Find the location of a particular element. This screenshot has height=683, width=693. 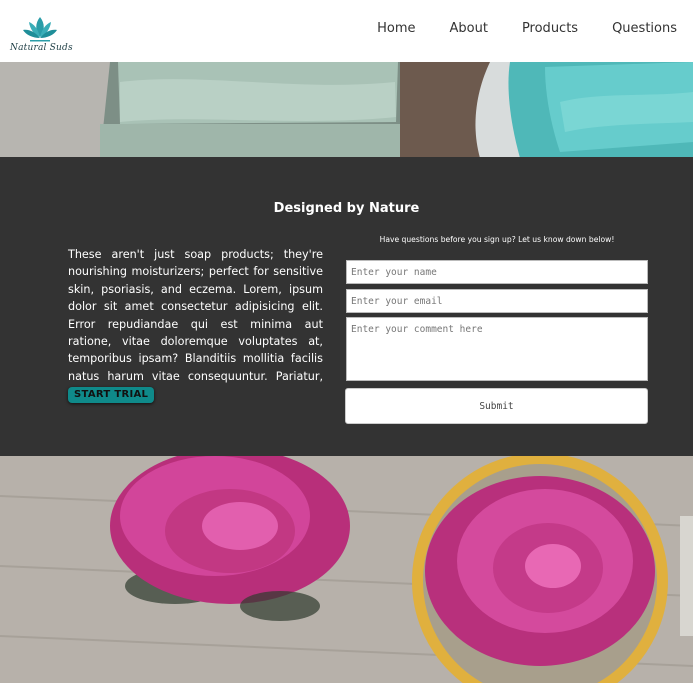

name-field is located at coordinates (497, 272).